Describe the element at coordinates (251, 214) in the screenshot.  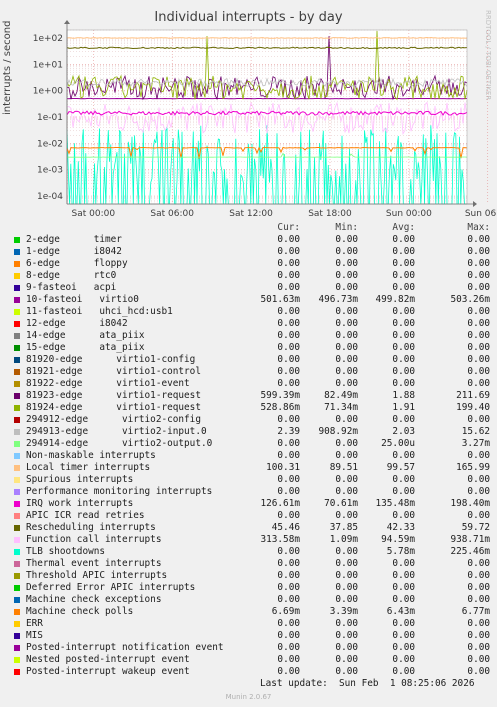
I see `x-tick-label: Sat 12:00` at that location.